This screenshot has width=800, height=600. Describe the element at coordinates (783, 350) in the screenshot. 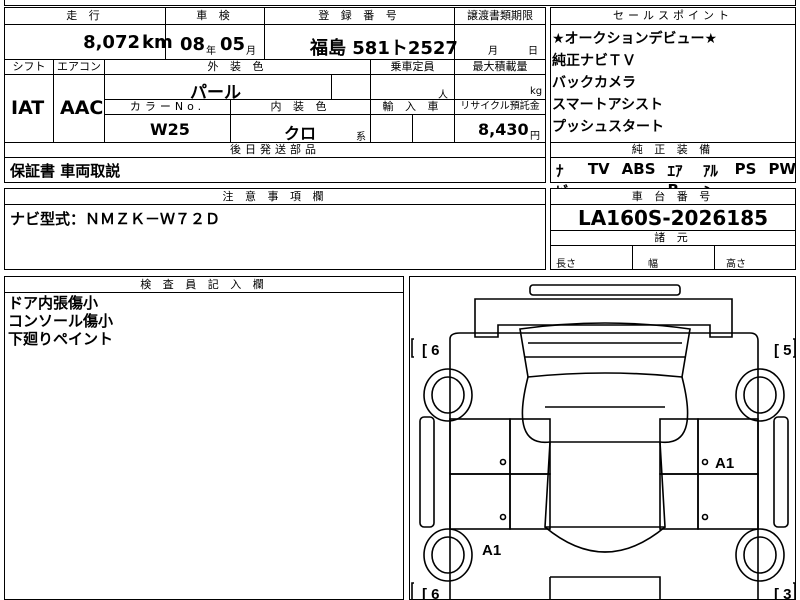

I see `corner-label-top-right: [ 5` at that location.